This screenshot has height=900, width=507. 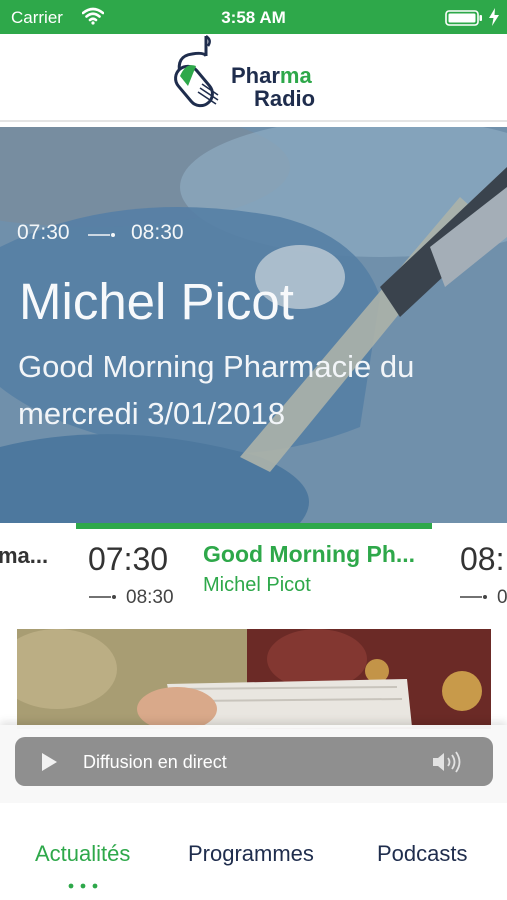 I want to click on hero-host-name: Michel Picot, so click(x=156, y=301).